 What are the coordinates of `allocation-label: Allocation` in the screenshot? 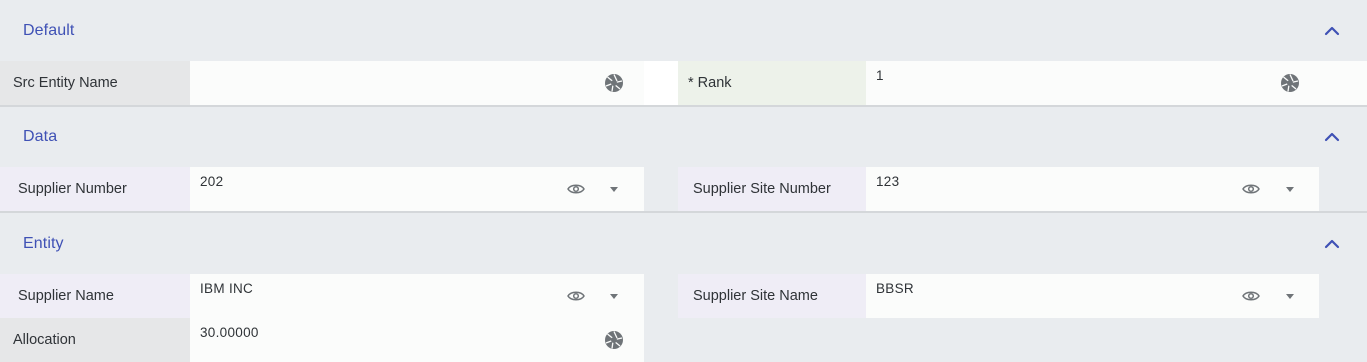 It's located at (95, 340).